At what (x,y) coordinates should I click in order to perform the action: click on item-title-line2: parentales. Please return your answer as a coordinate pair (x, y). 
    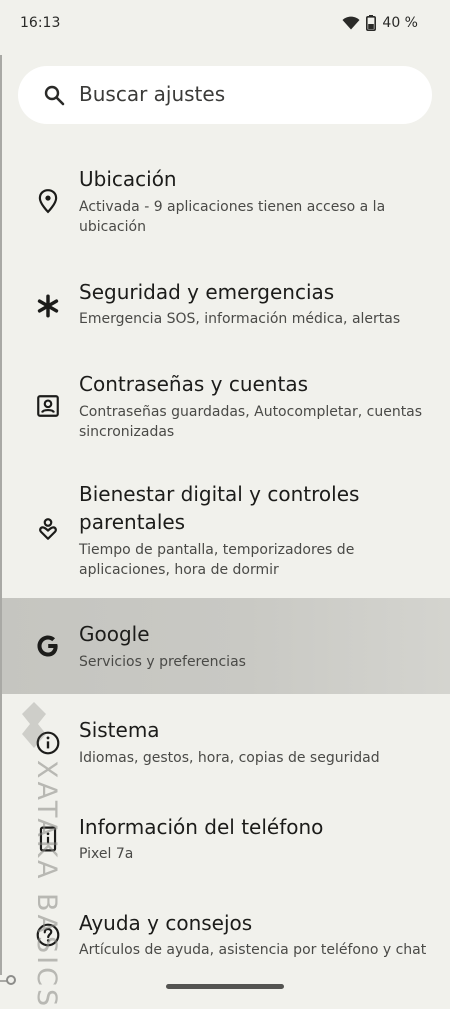
    Looking at the image, I should click on (132, 522).